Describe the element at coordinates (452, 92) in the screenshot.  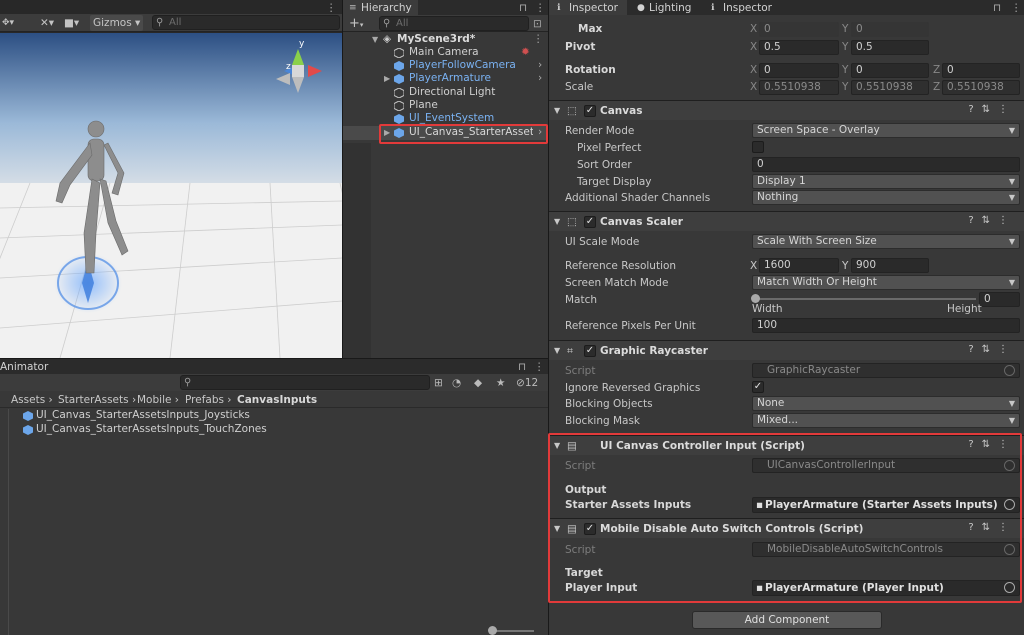
I see `hierarchy-item-label: Directional Light` at that location.